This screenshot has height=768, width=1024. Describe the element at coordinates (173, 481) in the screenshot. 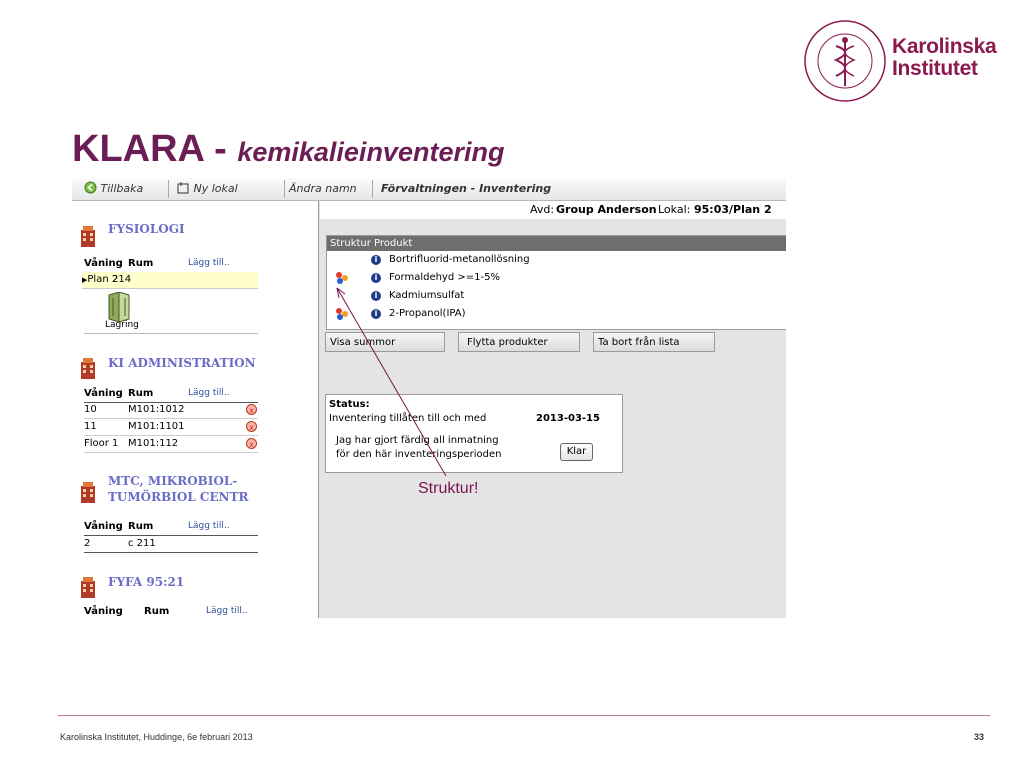

I see `section-name-line-1: MTC, MIKROBIOL-` at that location.